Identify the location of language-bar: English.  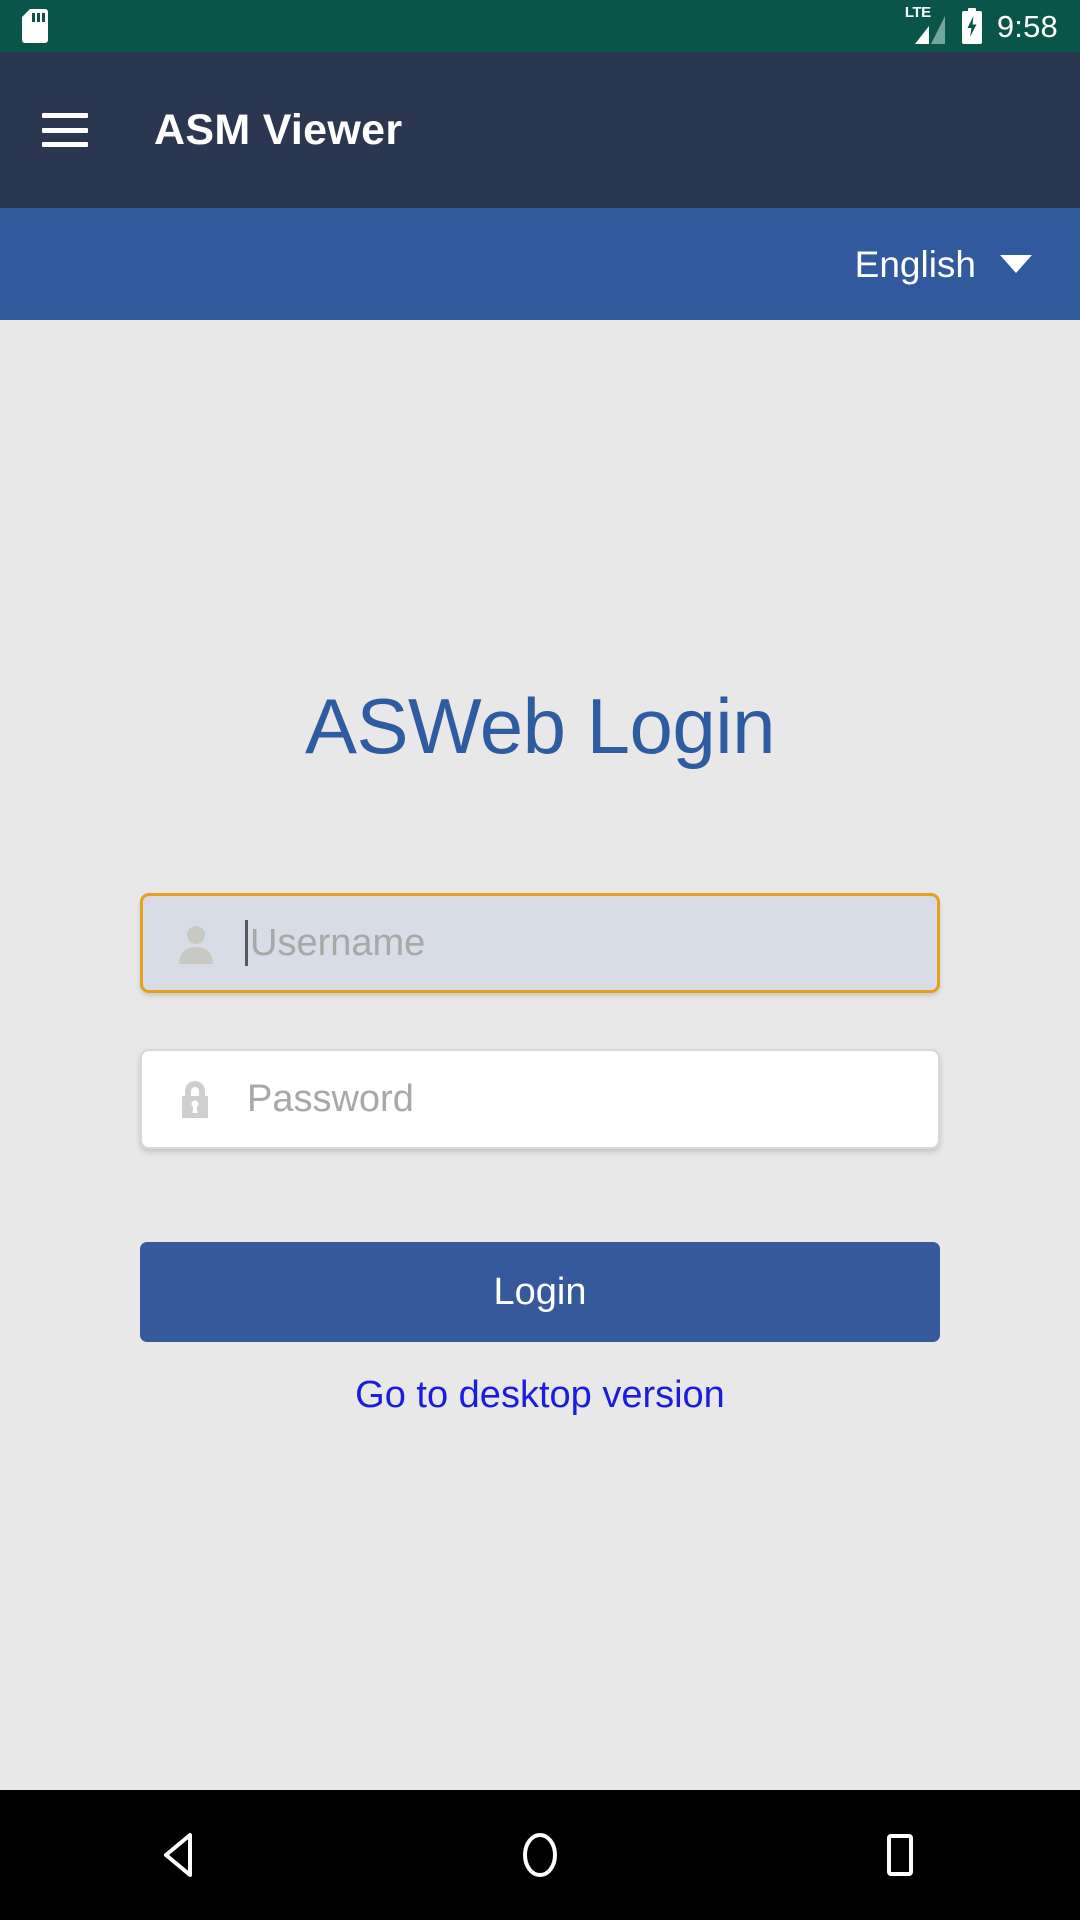
(540, 264).